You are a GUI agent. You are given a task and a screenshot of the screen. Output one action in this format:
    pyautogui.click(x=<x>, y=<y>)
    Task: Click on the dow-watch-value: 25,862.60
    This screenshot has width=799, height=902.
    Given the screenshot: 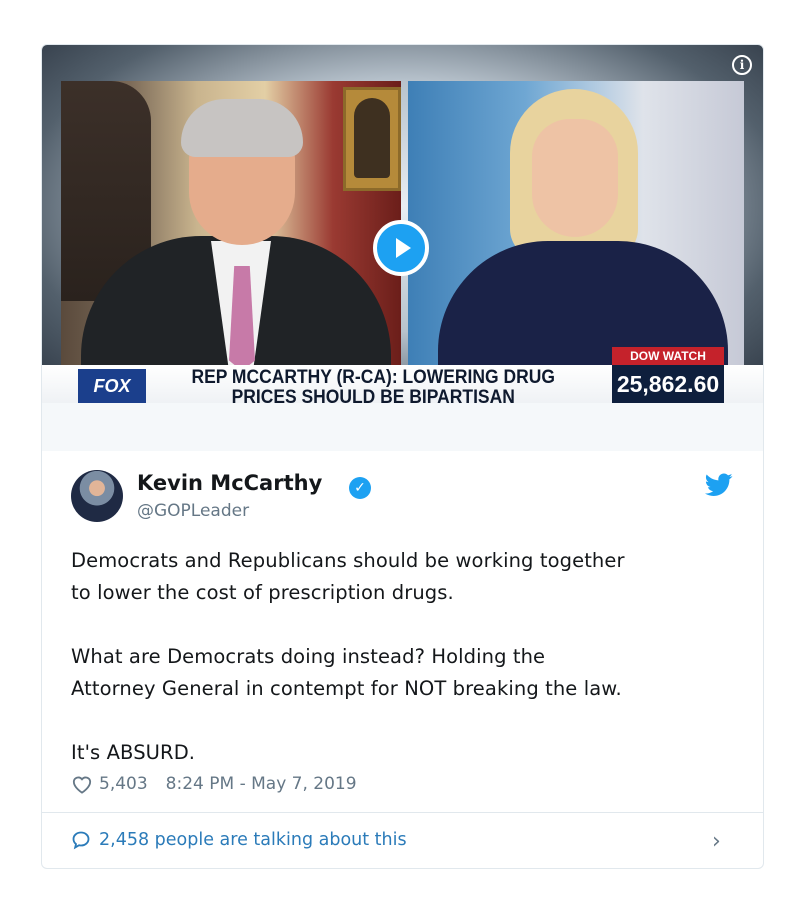 What is the action you would take?
    pyautogui.click(x=668, y=384)
    